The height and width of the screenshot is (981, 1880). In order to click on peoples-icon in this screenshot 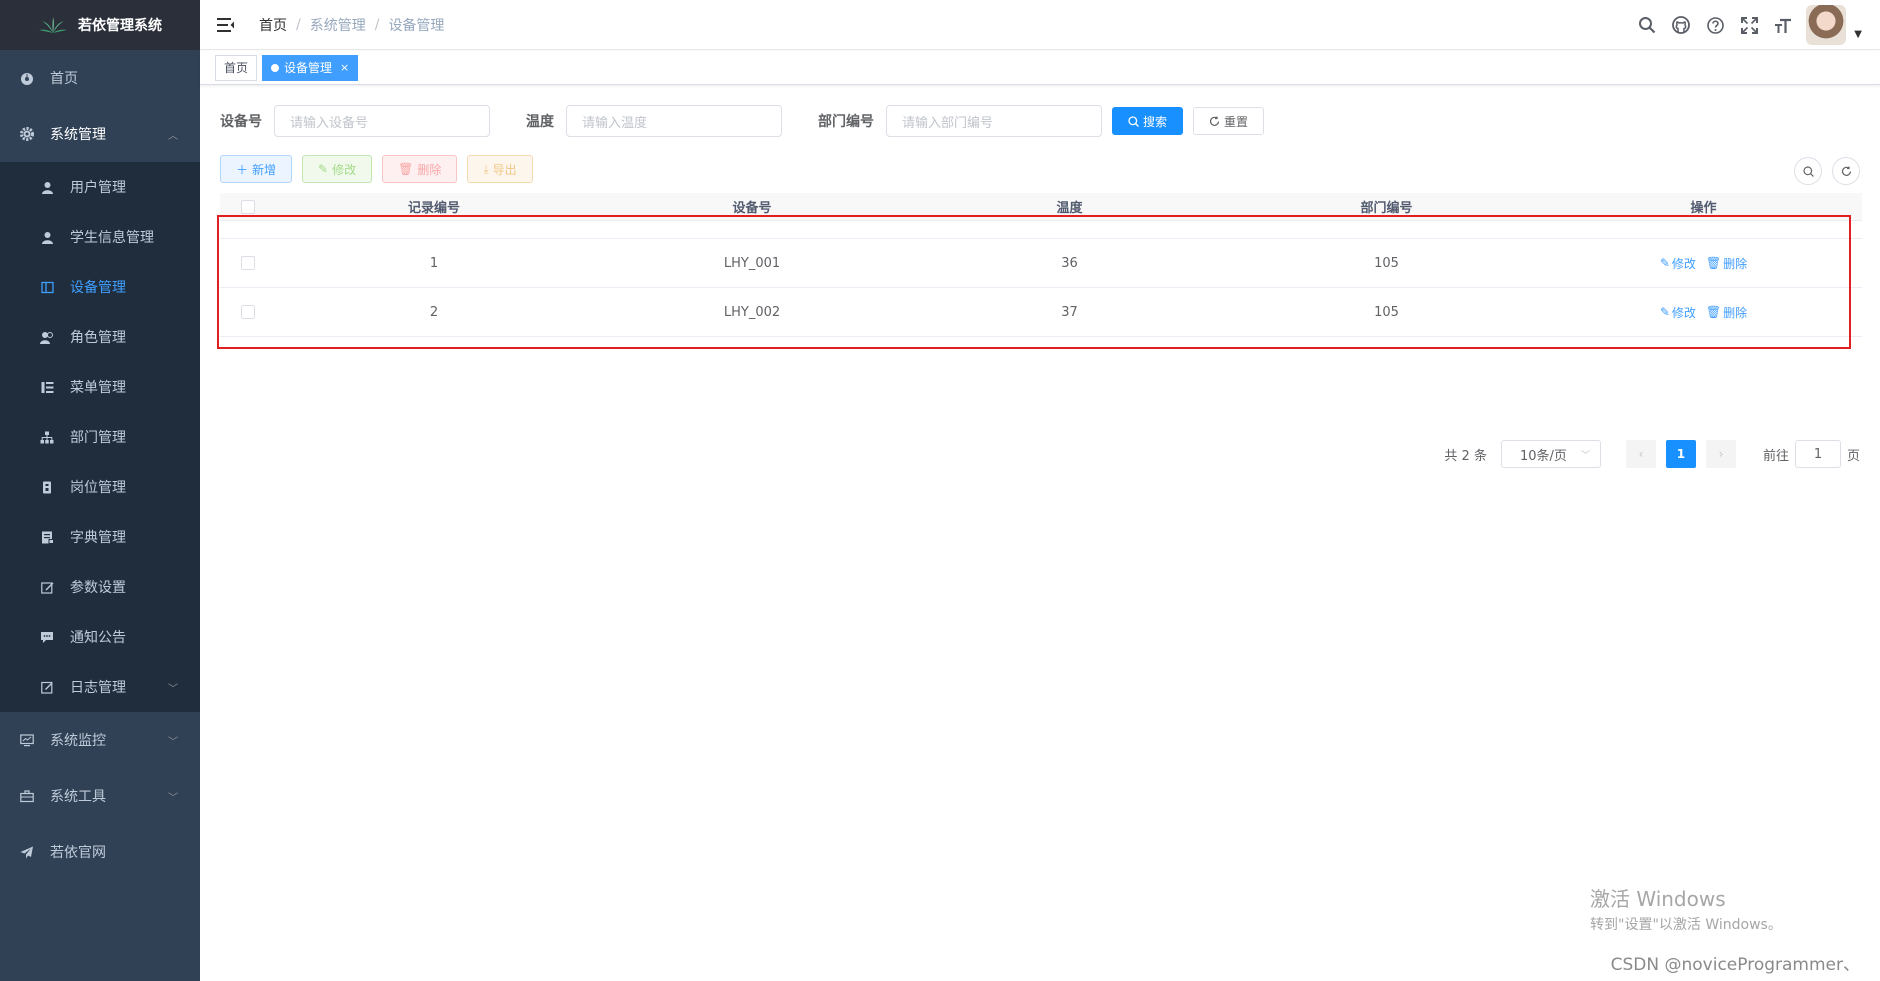, I will do `click(47, 337)`.